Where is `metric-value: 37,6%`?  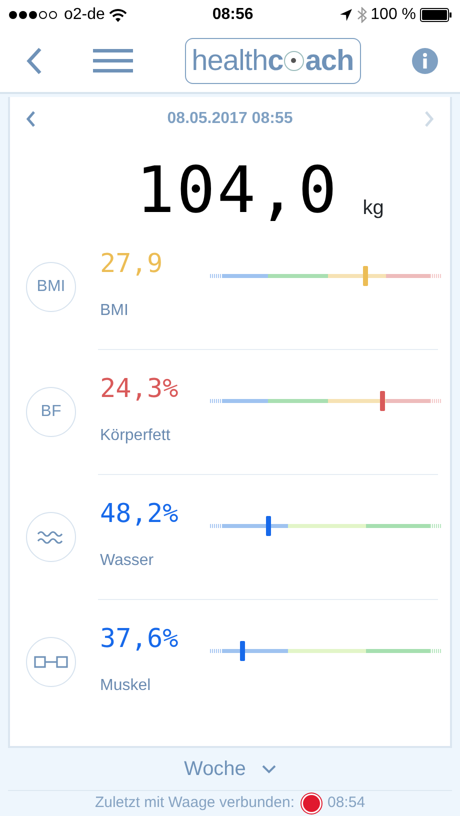 metric-value: 37,6% is located at coordinates (140, 639).